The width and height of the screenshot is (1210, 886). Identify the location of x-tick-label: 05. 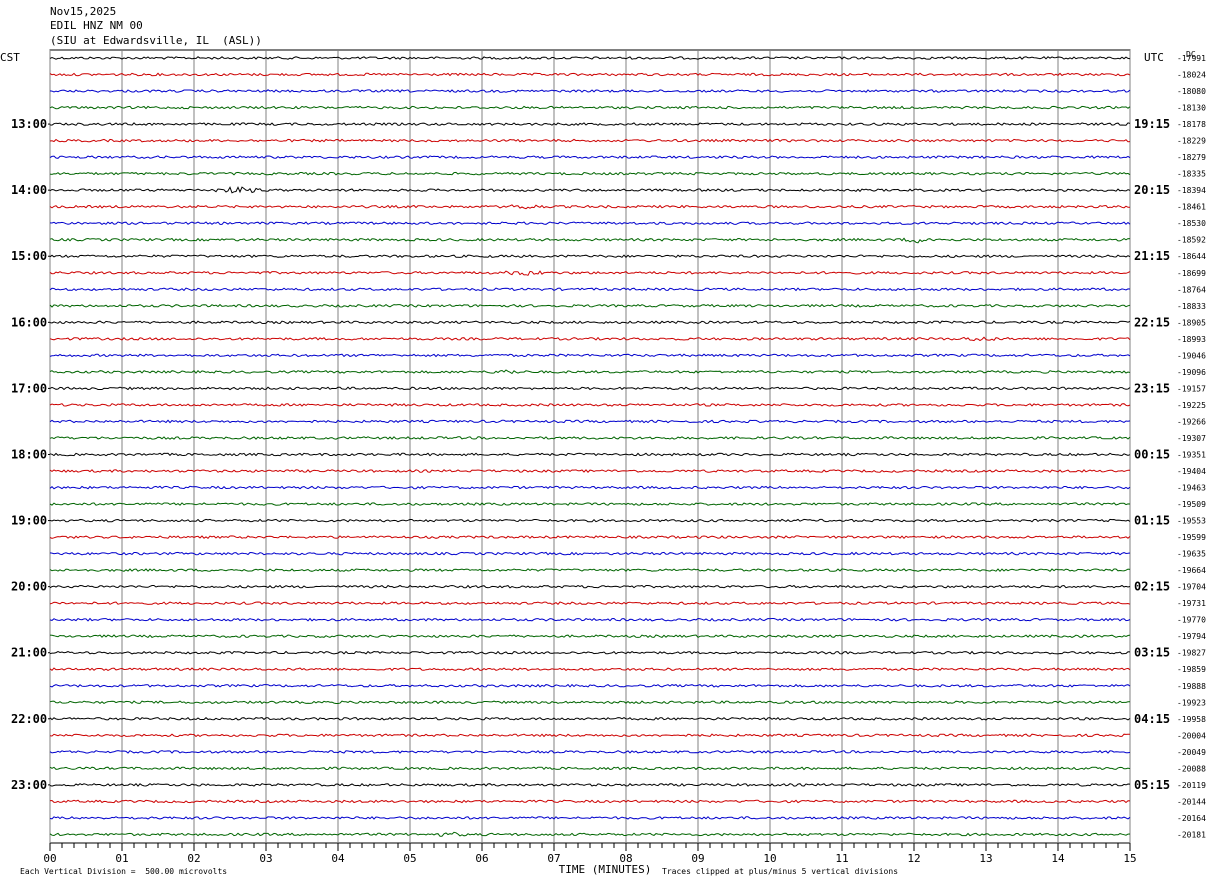
(409, 858).